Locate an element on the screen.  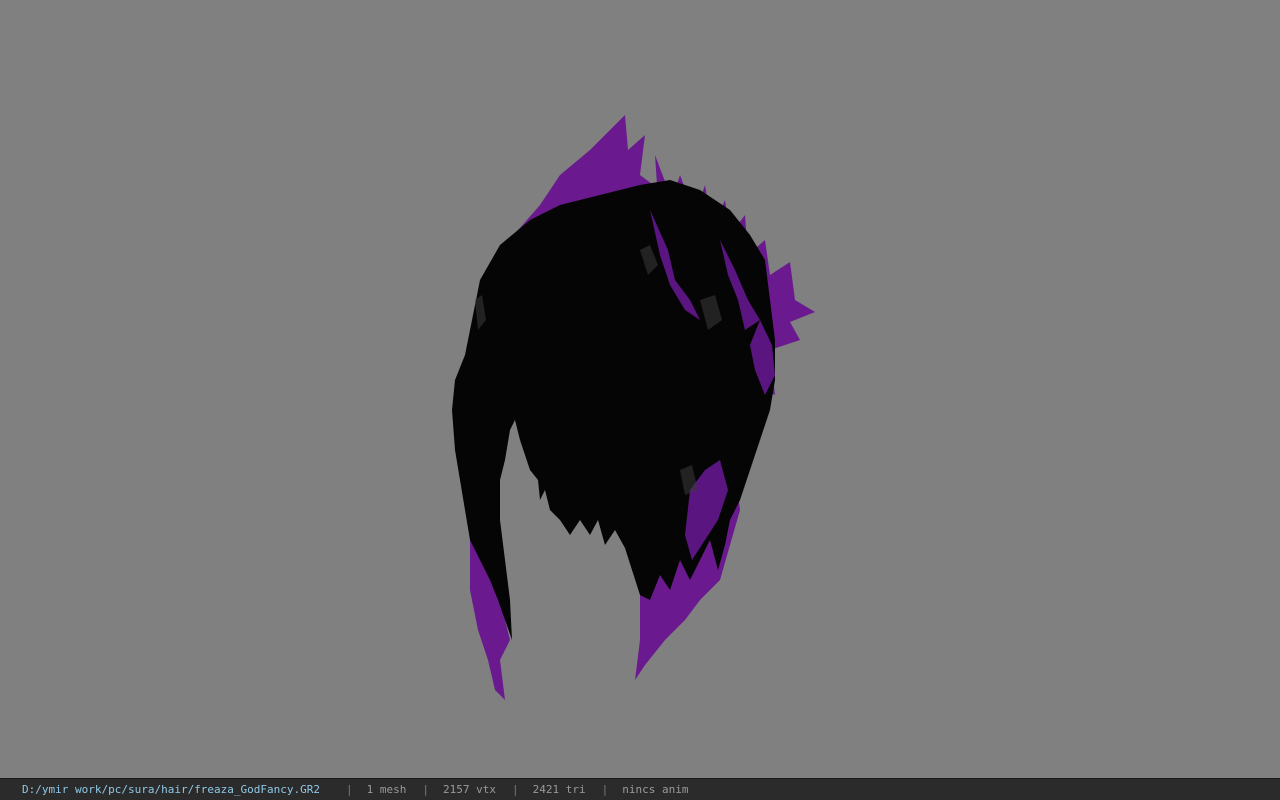
vertex-count-text: 2157 vtx is located at coordinates (469, 789).